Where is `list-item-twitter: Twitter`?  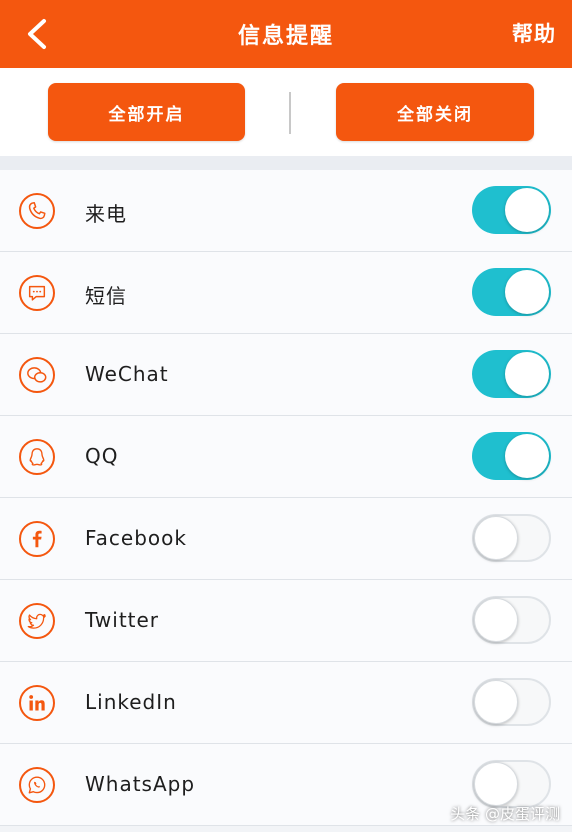 list-item-twitter: Twitter is located at coordinates (286, 621).